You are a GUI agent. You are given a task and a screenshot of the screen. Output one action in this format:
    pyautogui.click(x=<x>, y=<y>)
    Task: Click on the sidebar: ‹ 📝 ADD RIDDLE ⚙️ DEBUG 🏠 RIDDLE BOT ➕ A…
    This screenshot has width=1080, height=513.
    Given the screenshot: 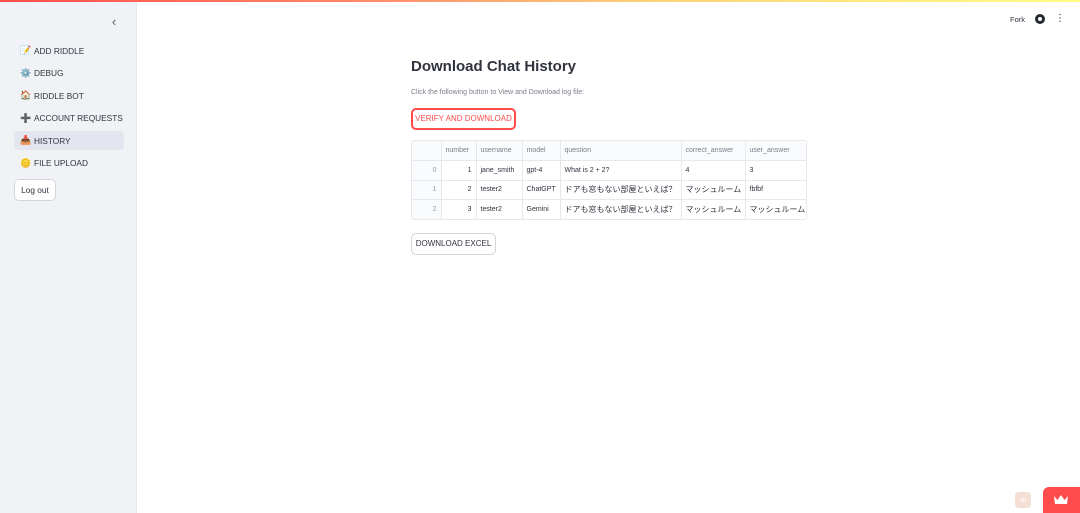 What is the action you would take?
    pyautogui.click(x=68, y=256)
    